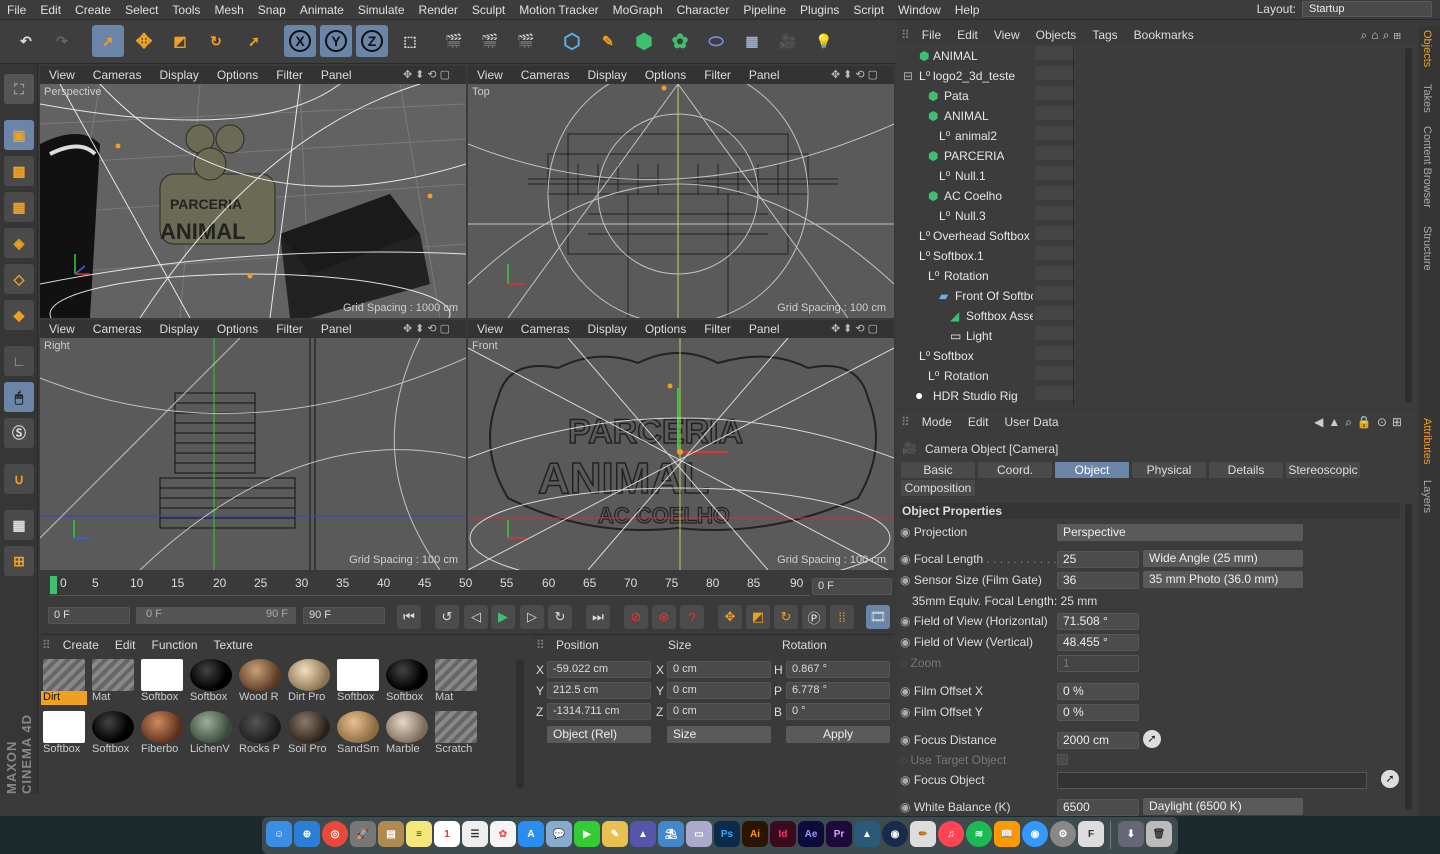 This screenshot has height=854, width=1440. I want to click on next-frame-icon: ▷, so click(532, 617).